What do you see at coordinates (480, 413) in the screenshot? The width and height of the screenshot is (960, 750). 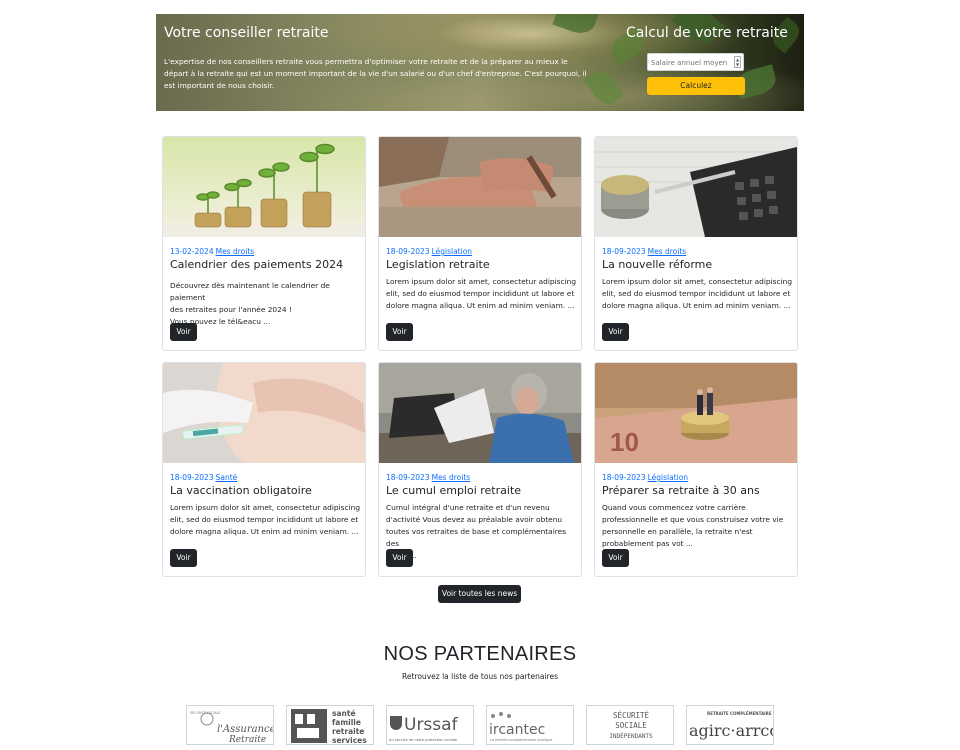 I see `woman-laptop-image` at bounding box center [480, 413].